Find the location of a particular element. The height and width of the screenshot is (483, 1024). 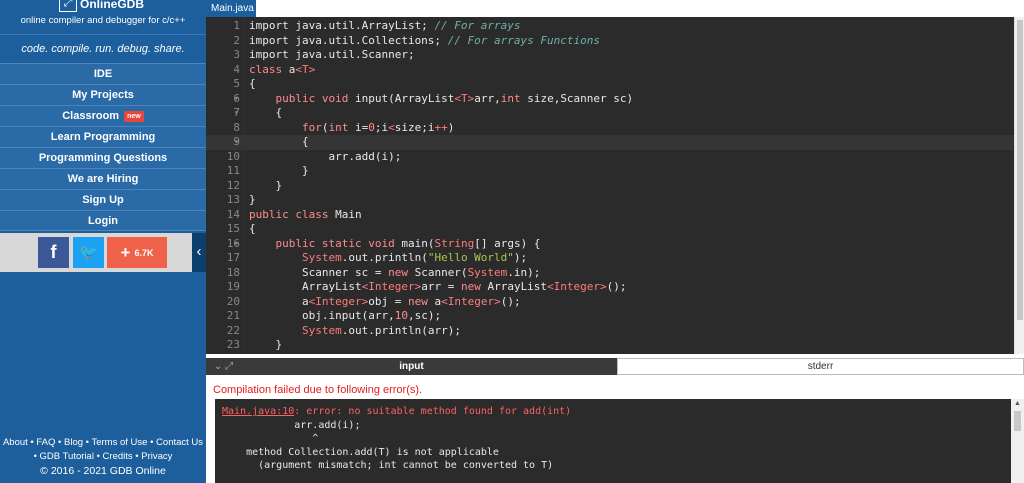

line-number: 2 is located at coordinates (236, 40).